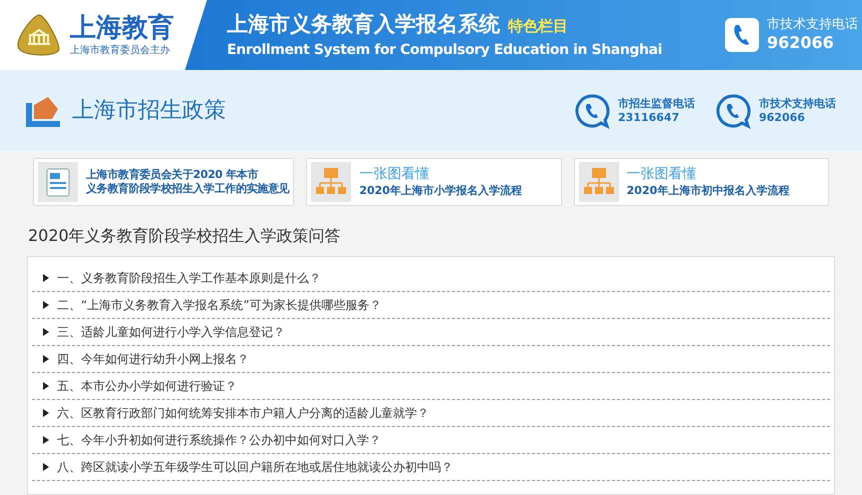  Describe the element at coordinates (39, 35) in the screenshot. I see `logo-icon` at that location.